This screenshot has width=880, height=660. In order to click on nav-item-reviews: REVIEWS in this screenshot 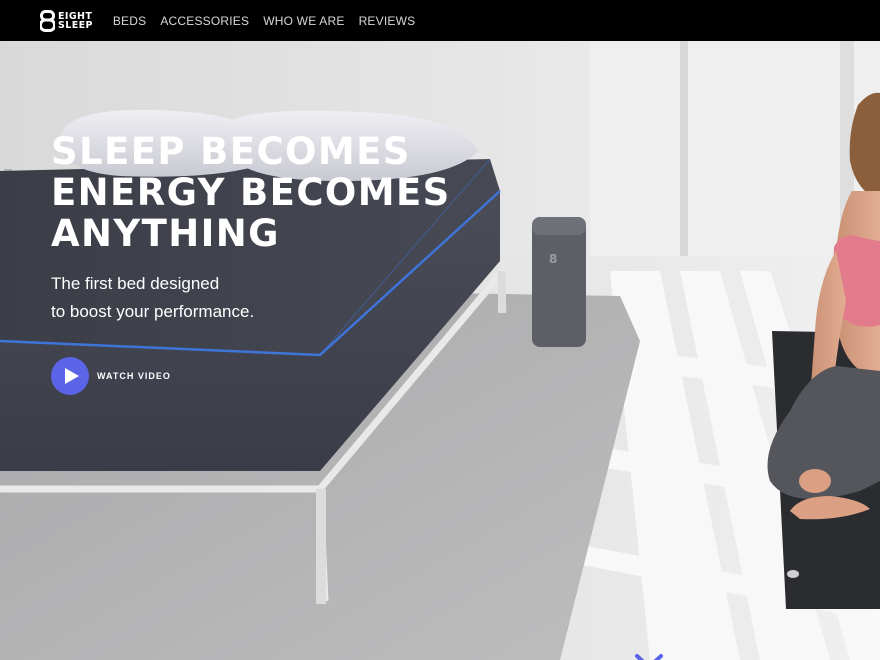, I will do `click(387, 21)`.